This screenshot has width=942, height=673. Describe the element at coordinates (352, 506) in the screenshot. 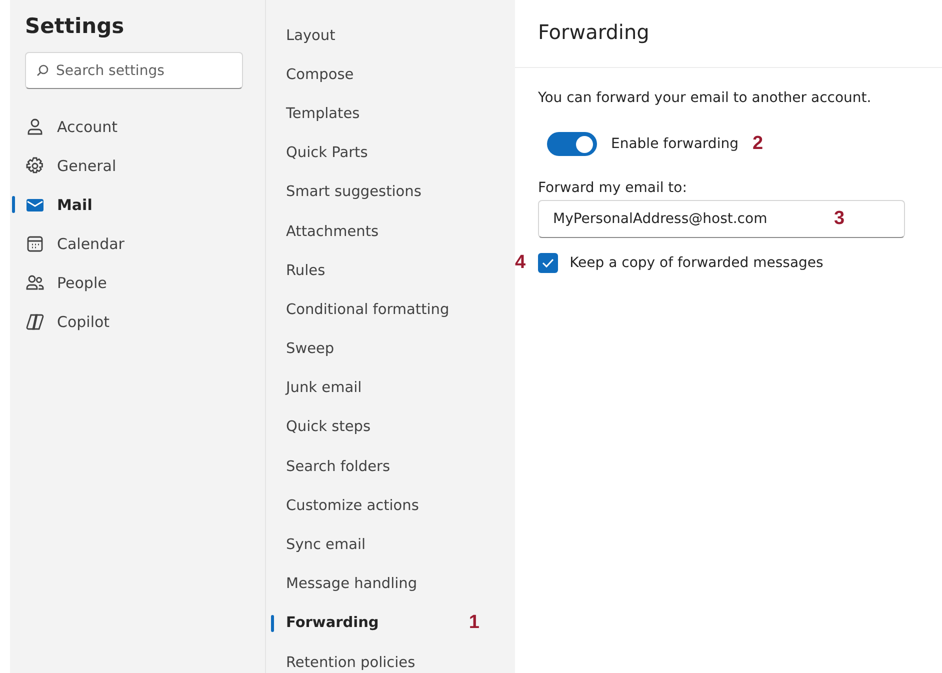

I see `menu-label: Customize actions` at that location.